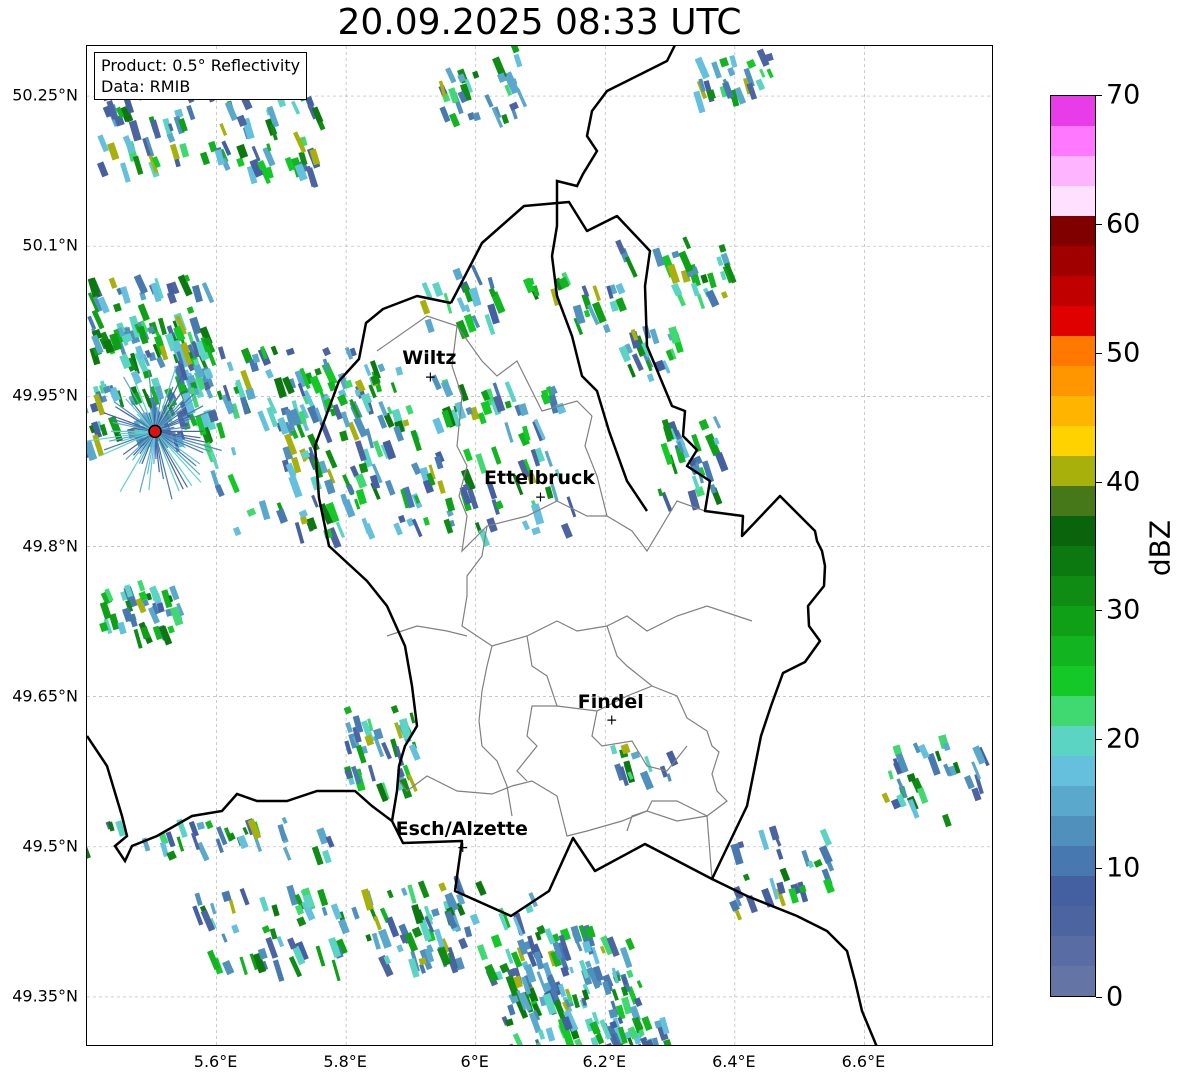 This screenshot has height=1081, width=1184. I want to click on longitude-tick-label: 5.8°E, so click(345, 1061).